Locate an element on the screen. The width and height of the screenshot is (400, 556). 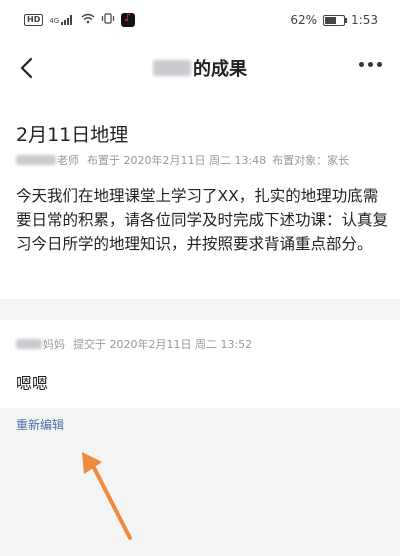
hd-icon: HD is located at coordinates (34, 20).